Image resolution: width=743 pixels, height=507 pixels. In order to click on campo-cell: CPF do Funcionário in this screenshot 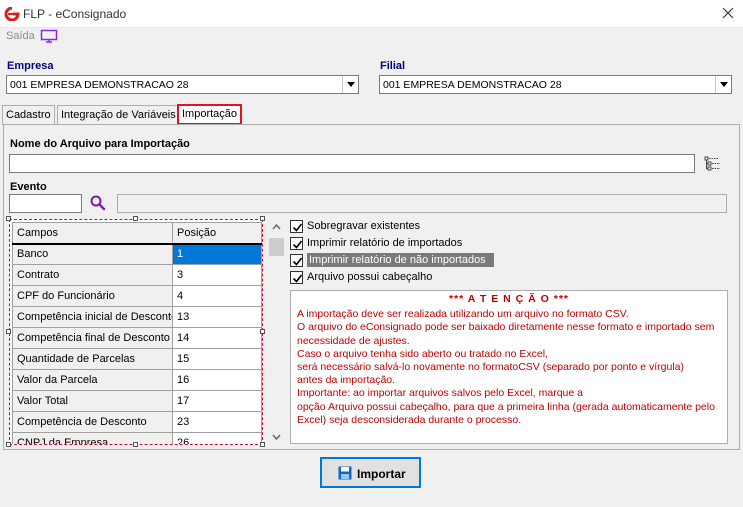, I will do `click(92, 296)`.